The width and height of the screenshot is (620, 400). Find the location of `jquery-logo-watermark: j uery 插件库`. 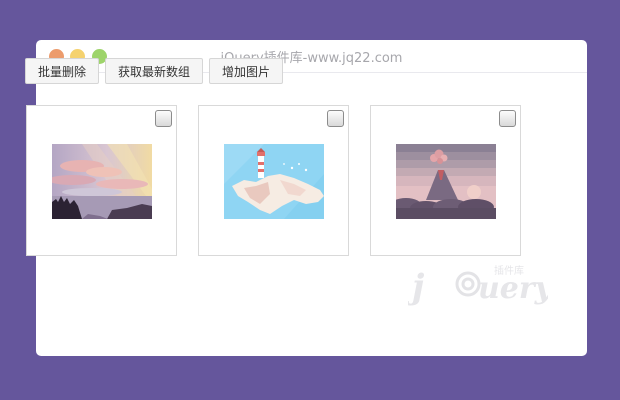

jquery-logo-watermark: j uery 插件库 is located at coordinates (480, 285).